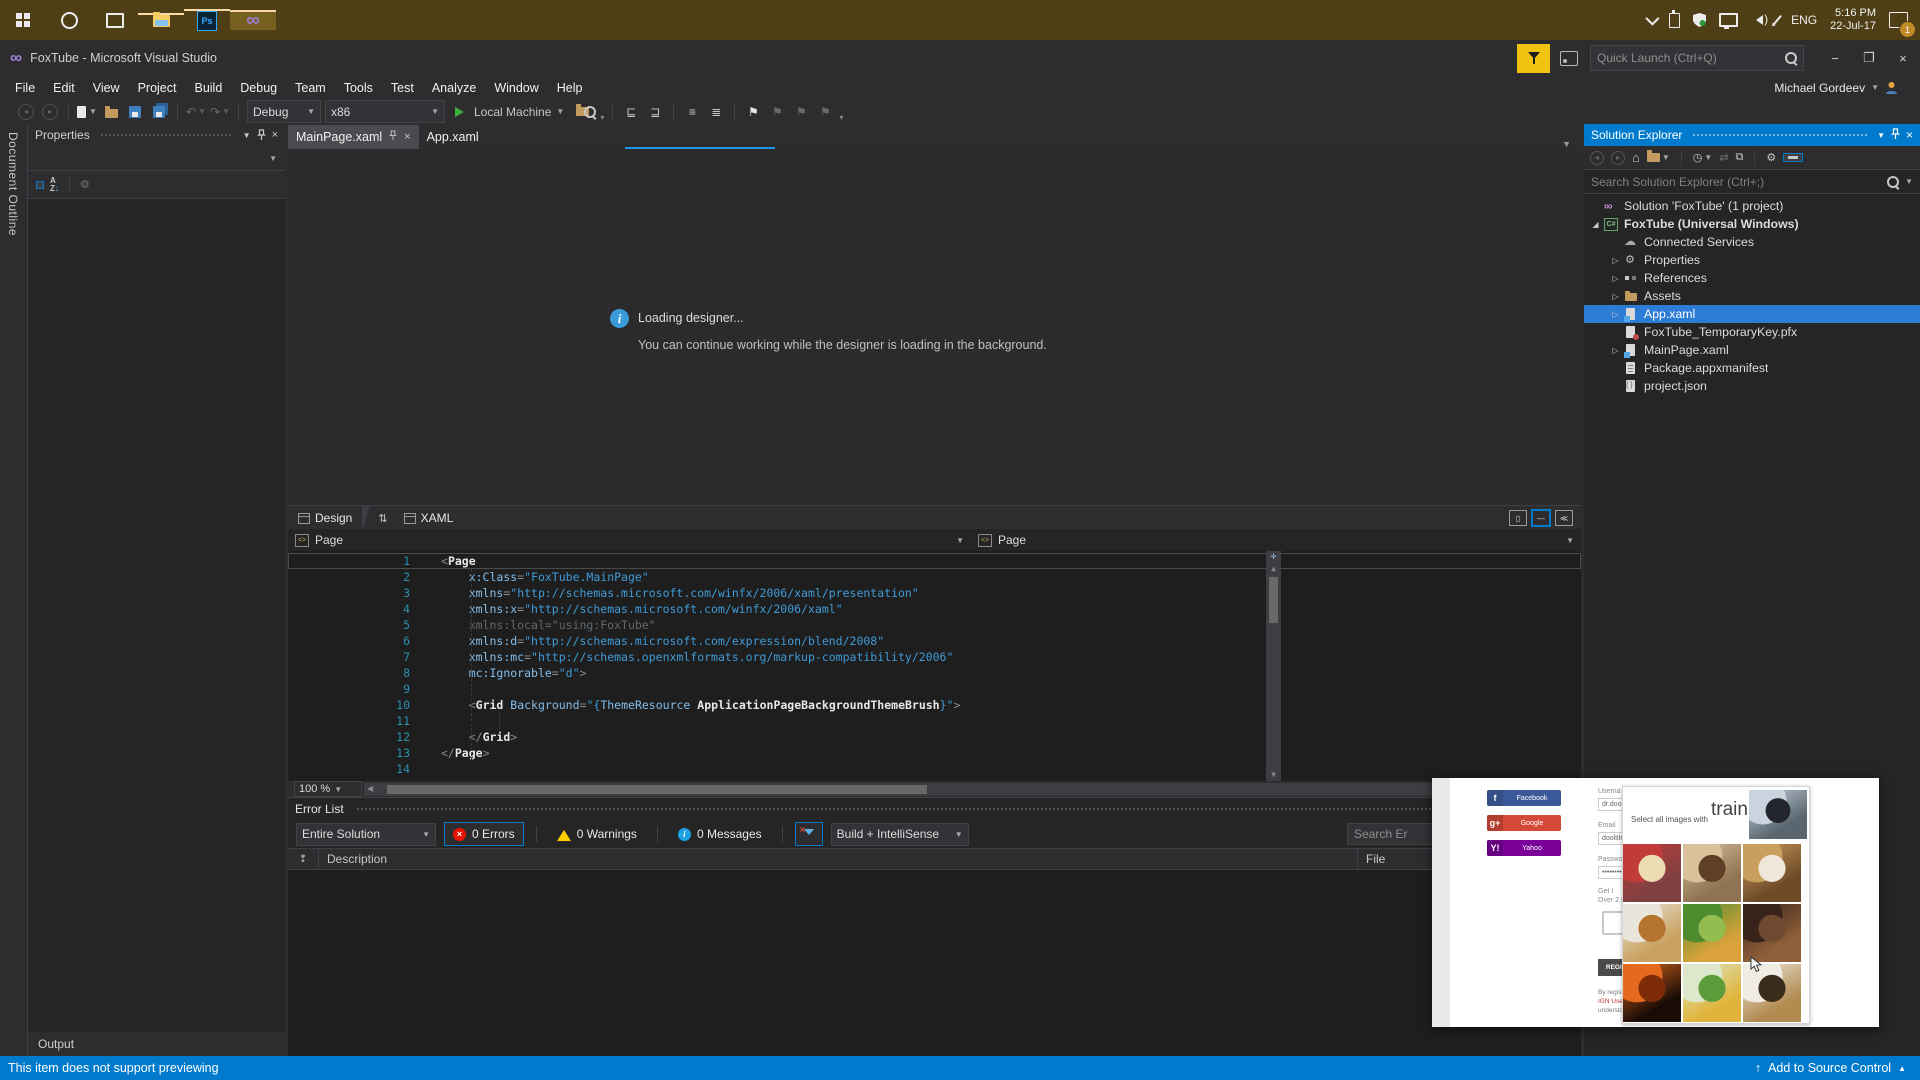  What do you see at coordinates (69, 20) in the screenshot?
I see `cortana-icon` at bounding box center [69, 20].